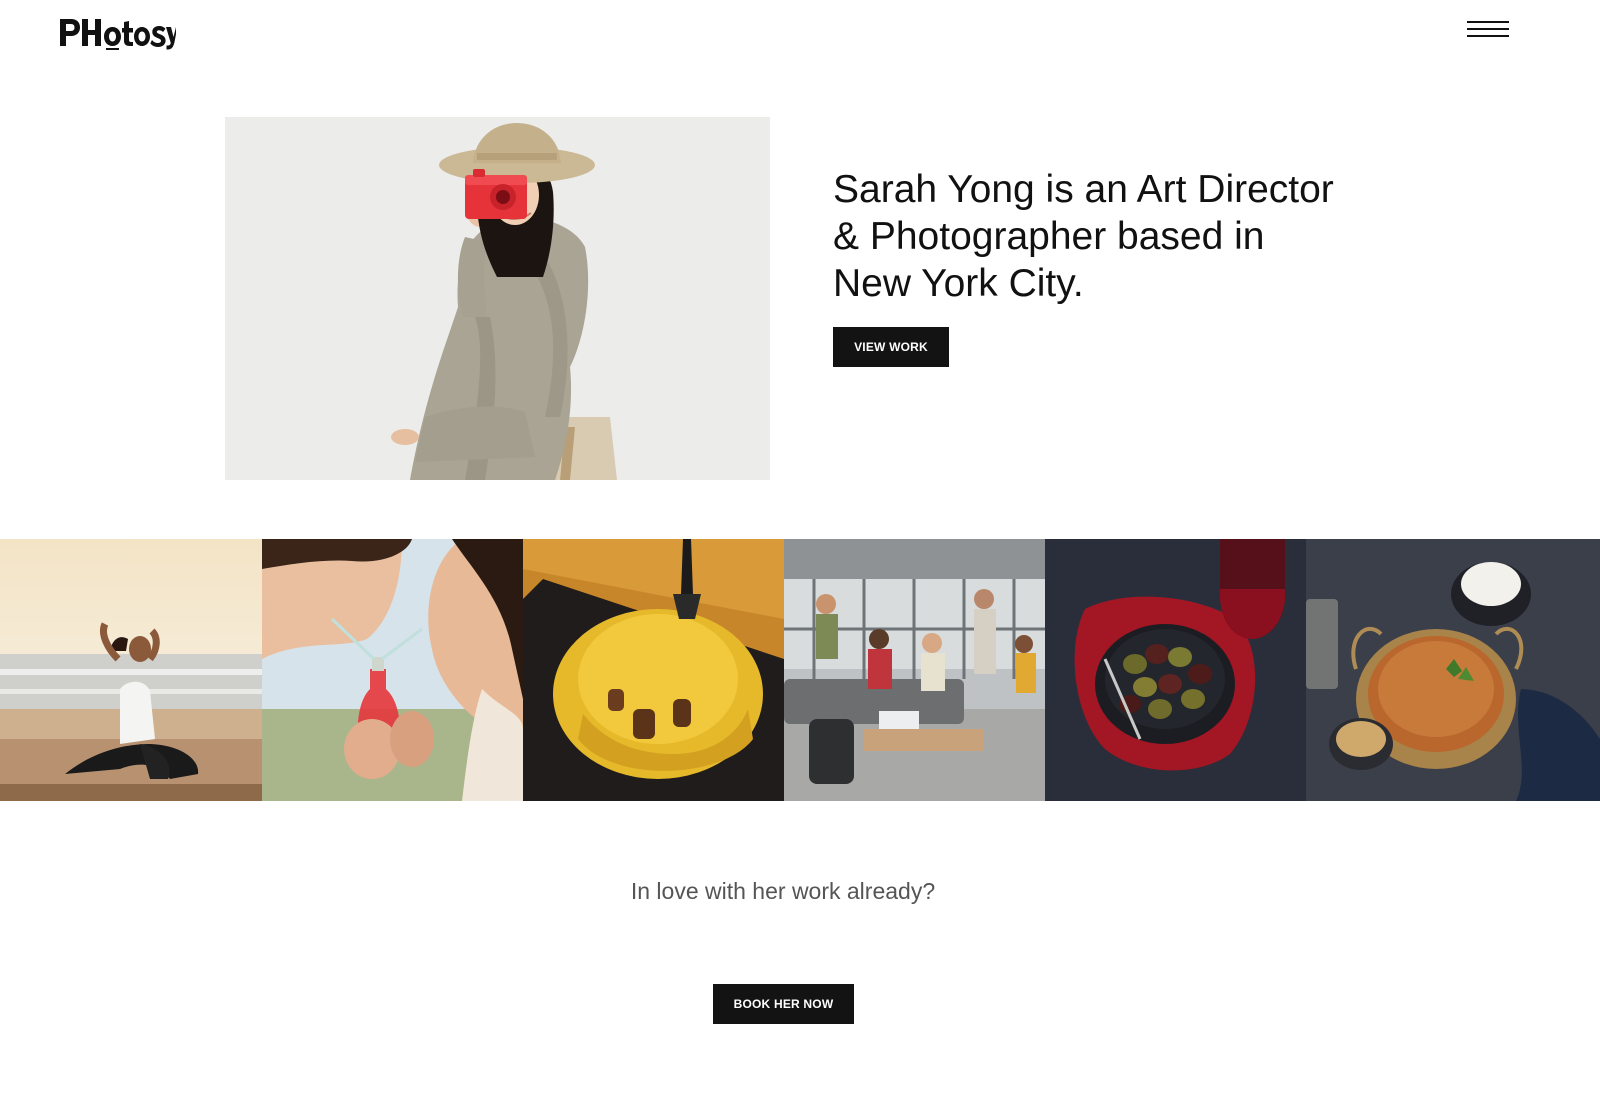 Image resolution: width=1600 pixels, height=1108 pixels. I want to click on curry-dish-photo, so click(1453, 670).